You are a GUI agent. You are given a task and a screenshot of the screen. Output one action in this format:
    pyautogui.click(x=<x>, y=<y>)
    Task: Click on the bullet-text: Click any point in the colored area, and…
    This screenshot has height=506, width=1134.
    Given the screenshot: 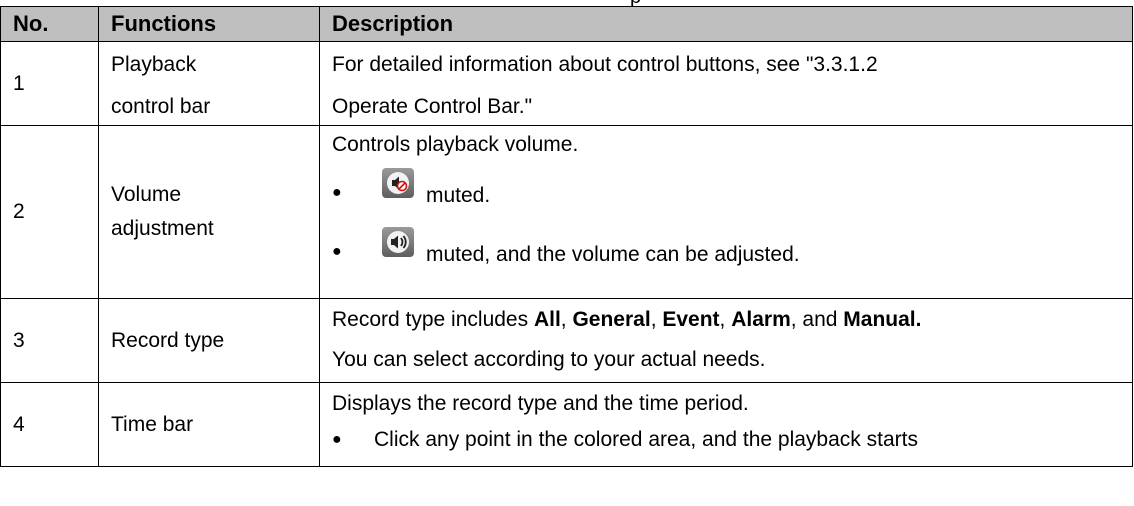 What is the action you would take?
    pyautogui.click(x=646, y=439)
    